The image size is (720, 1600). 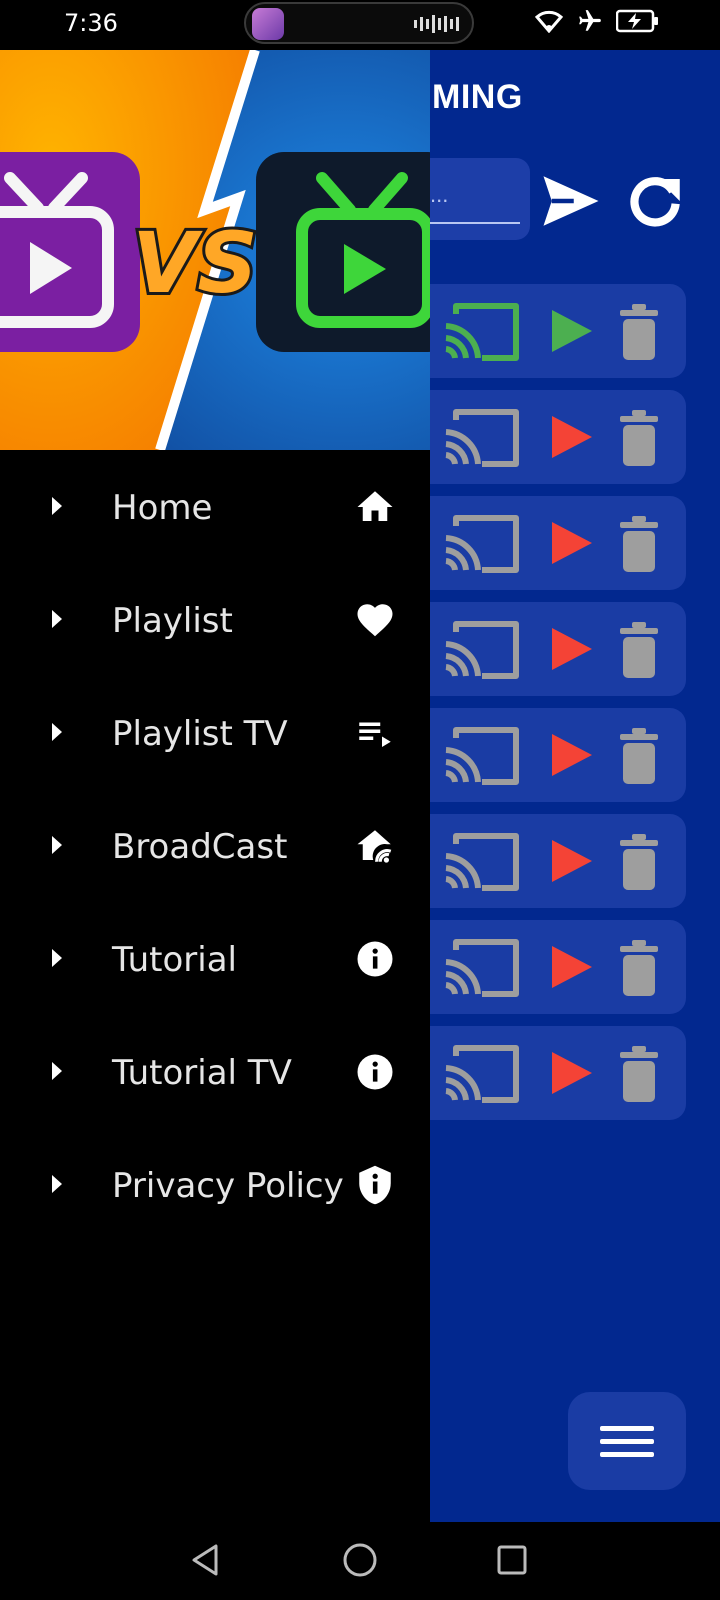 What do you see at coordinates (571, 201) in the screenshot?
I see `send-icon` at bounding box center [571, 201].